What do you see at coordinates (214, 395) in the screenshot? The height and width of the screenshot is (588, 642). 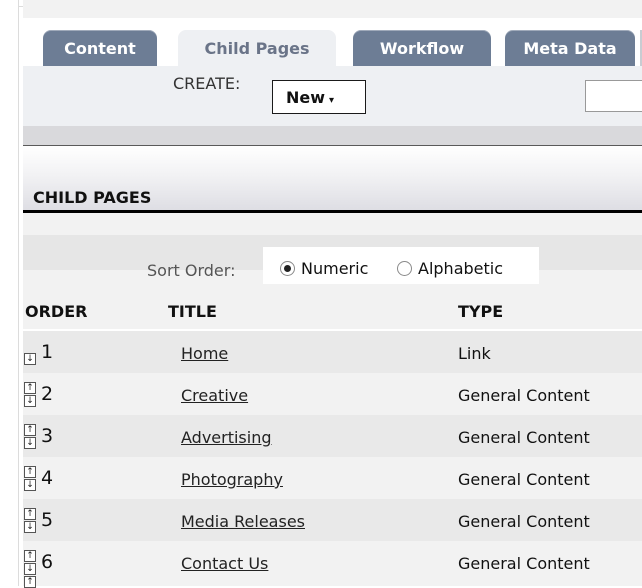 I see `row-title-link: Creative` at bounding box center [214, 395].